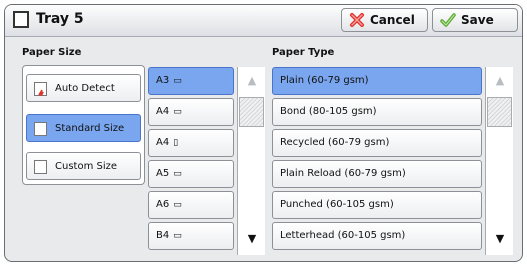 The image size is (527, 266). I want to click on type-label: Recycled (60-79 gsm), so click(335, 142).